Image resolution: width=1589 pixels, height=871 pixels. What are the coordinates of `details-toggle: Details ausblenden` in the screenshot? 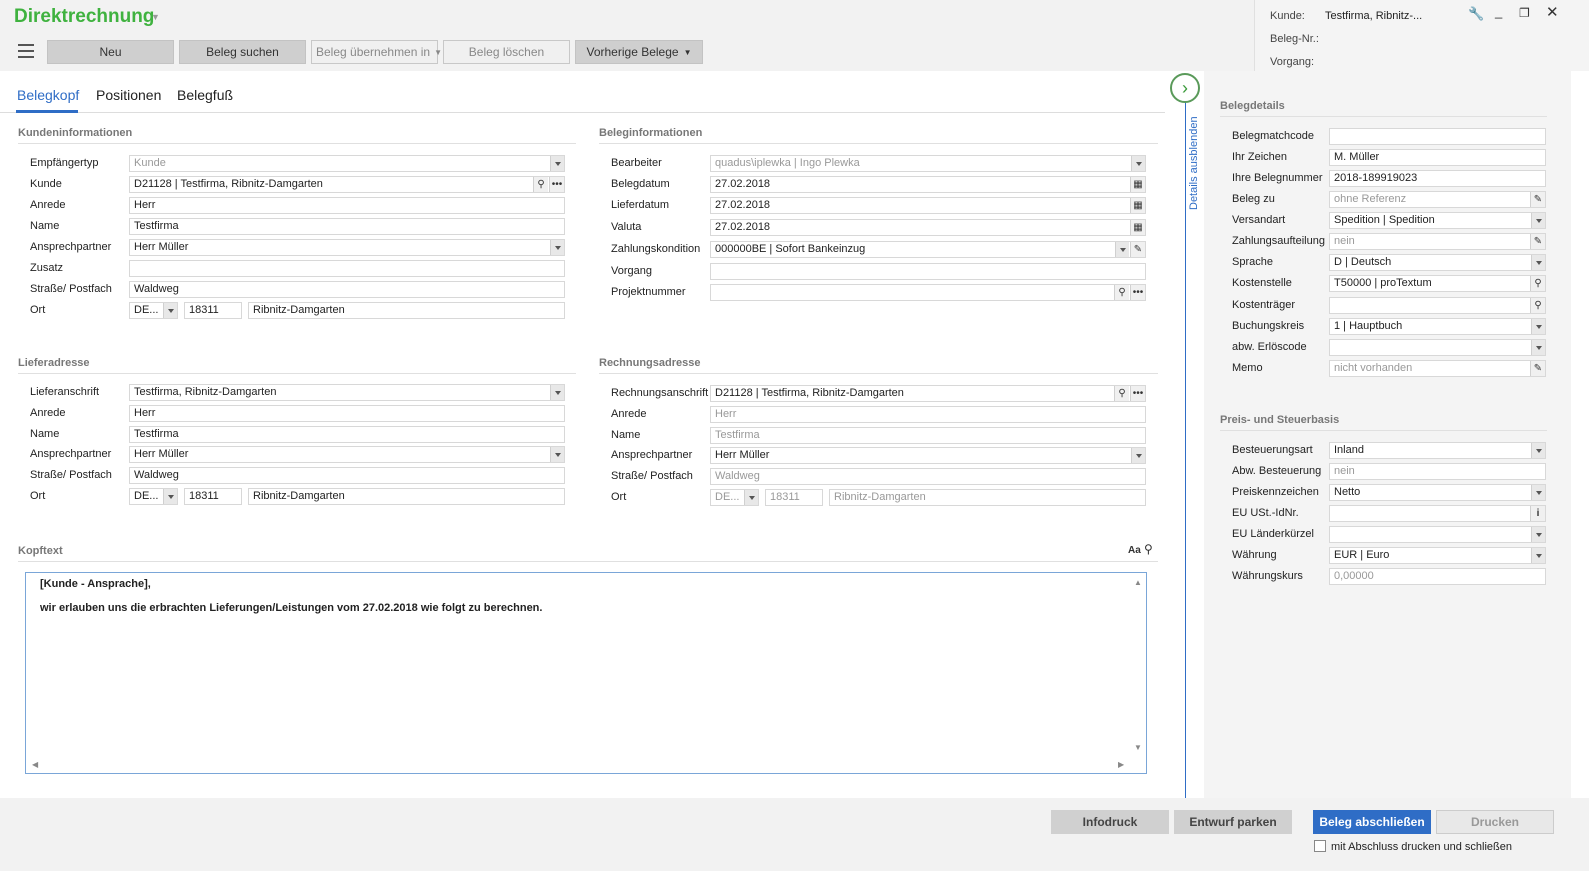 It's located at (1196, 163).